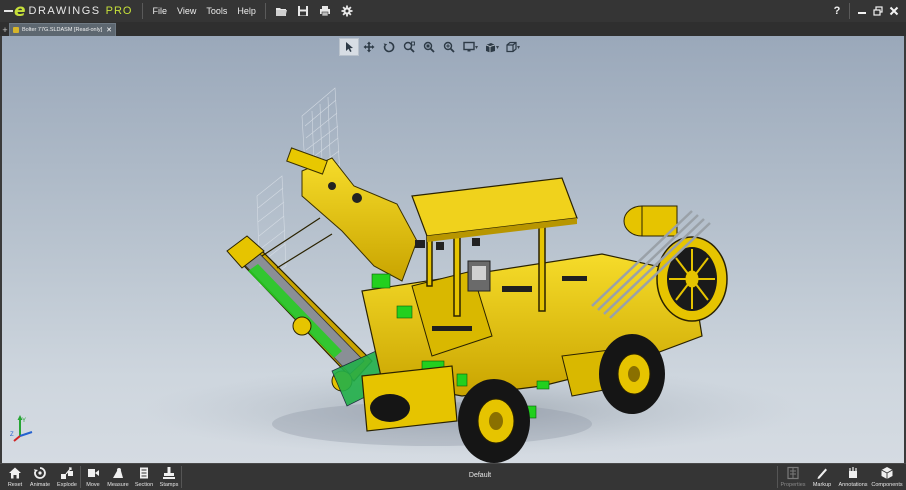 Image resolution: width=906 pixels, height=490 pixels. Describe the element at coordinates (837, 11) in the screenshot. I see `help-button: ?` at that location.